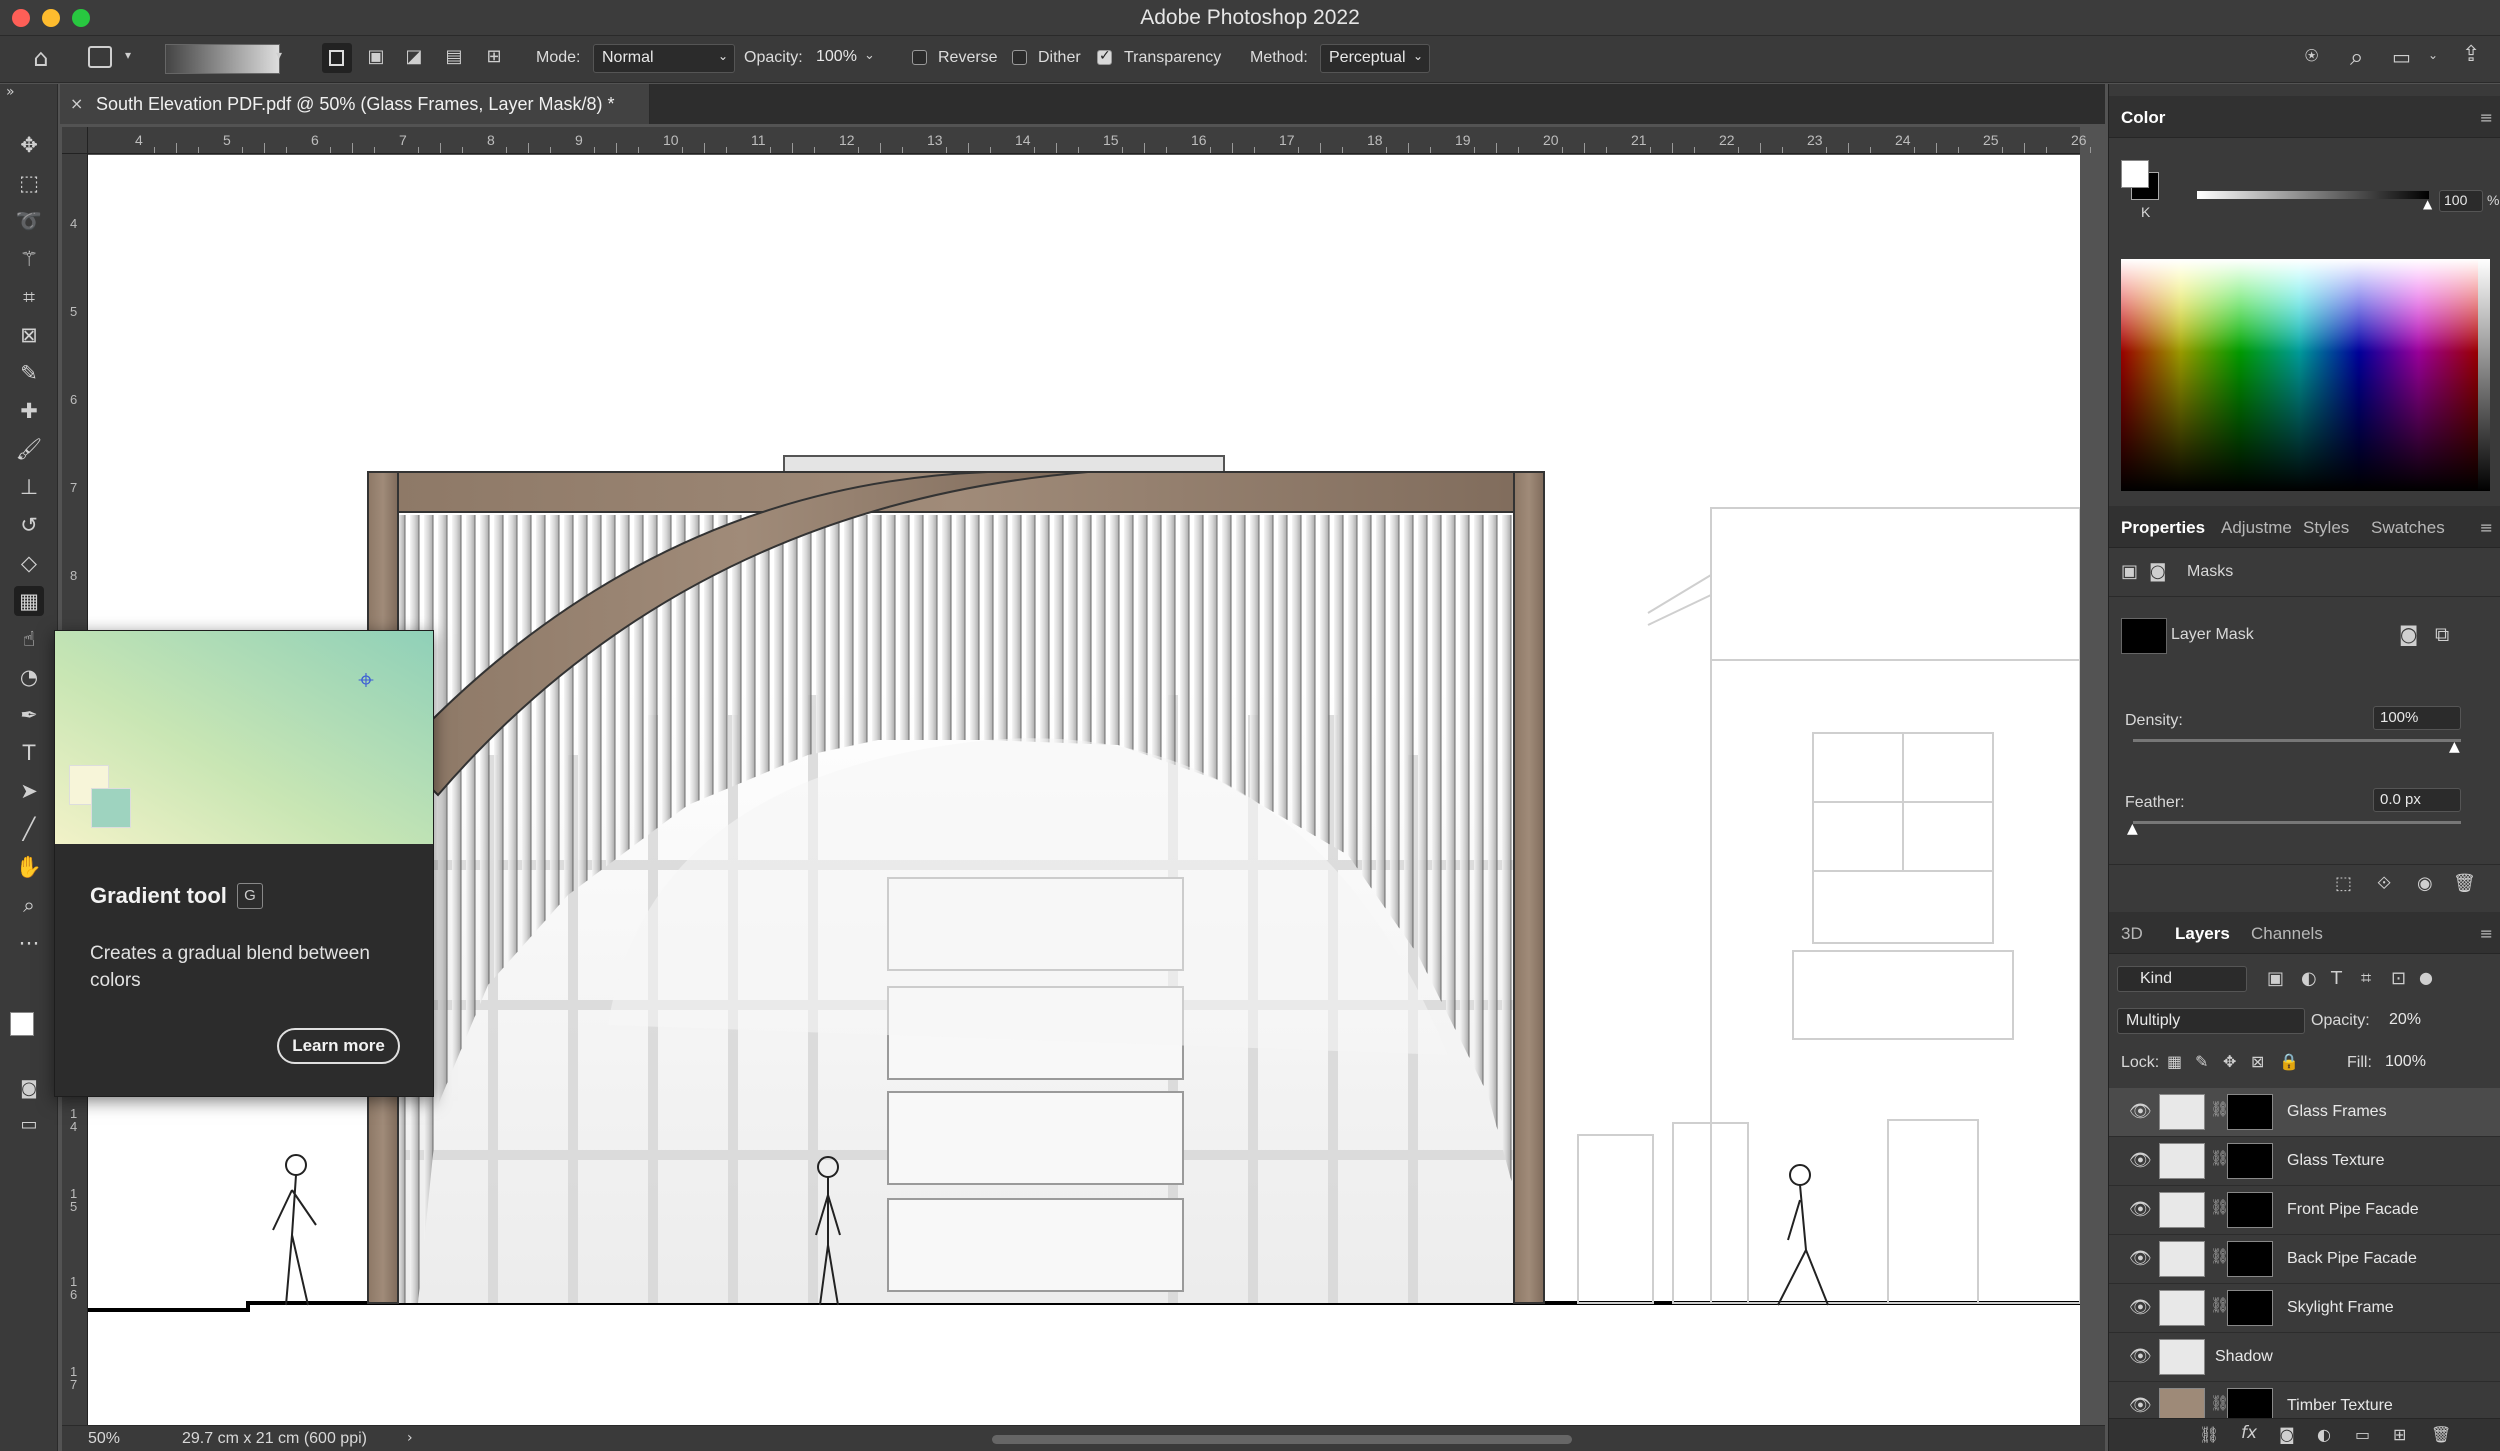  What do you see at coordinates (2211, 1021) in the screenshot?
I see `blend-mode-select: Multiply` at bounding box center [2211, 1021].